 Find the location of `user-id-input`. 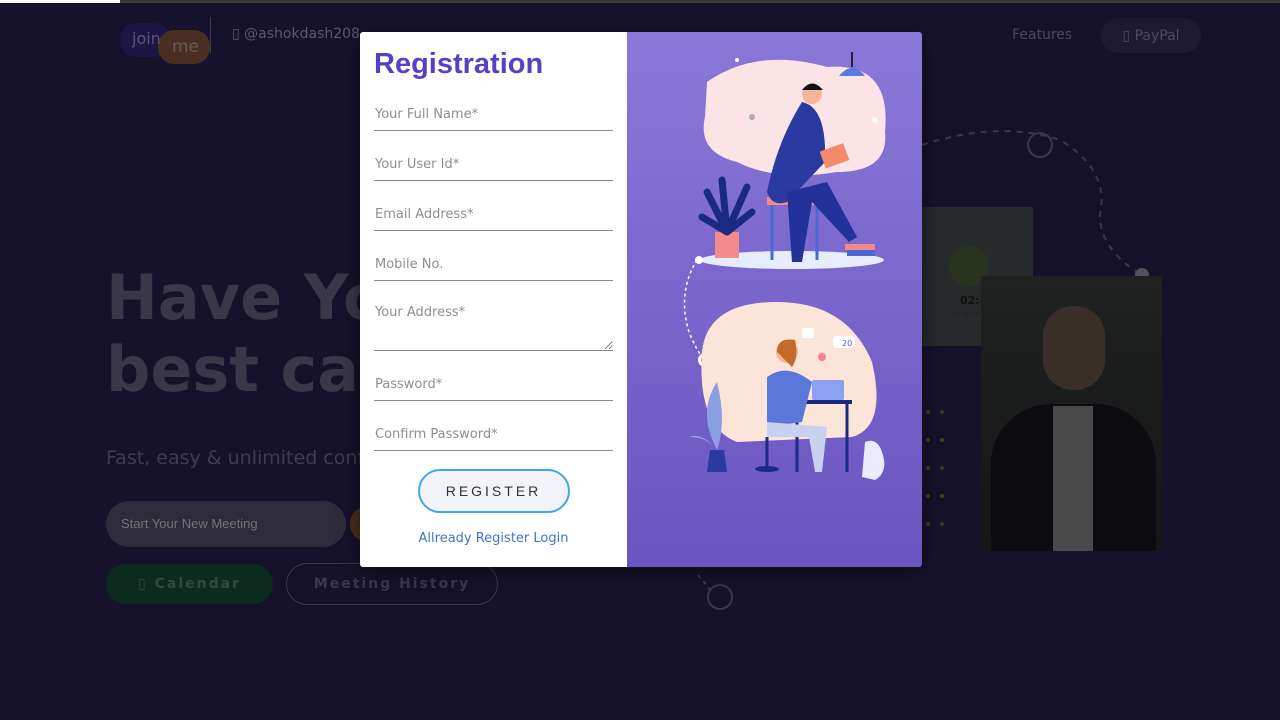

user-id-input is located at coordinates (493, 165).